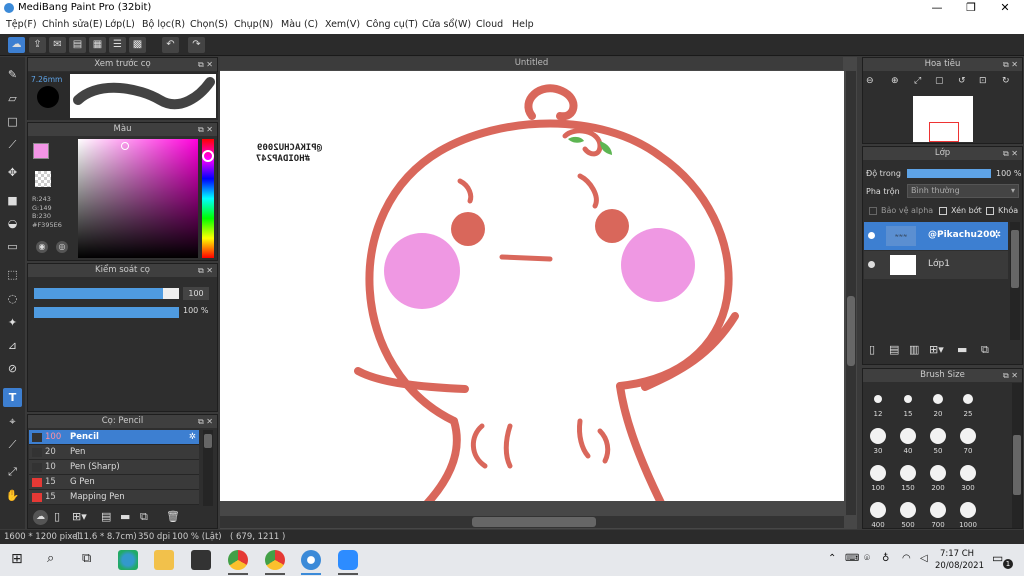 This screenshot has width=1024, height=576. I want to click on navigator-viewport, so click(944, 132).